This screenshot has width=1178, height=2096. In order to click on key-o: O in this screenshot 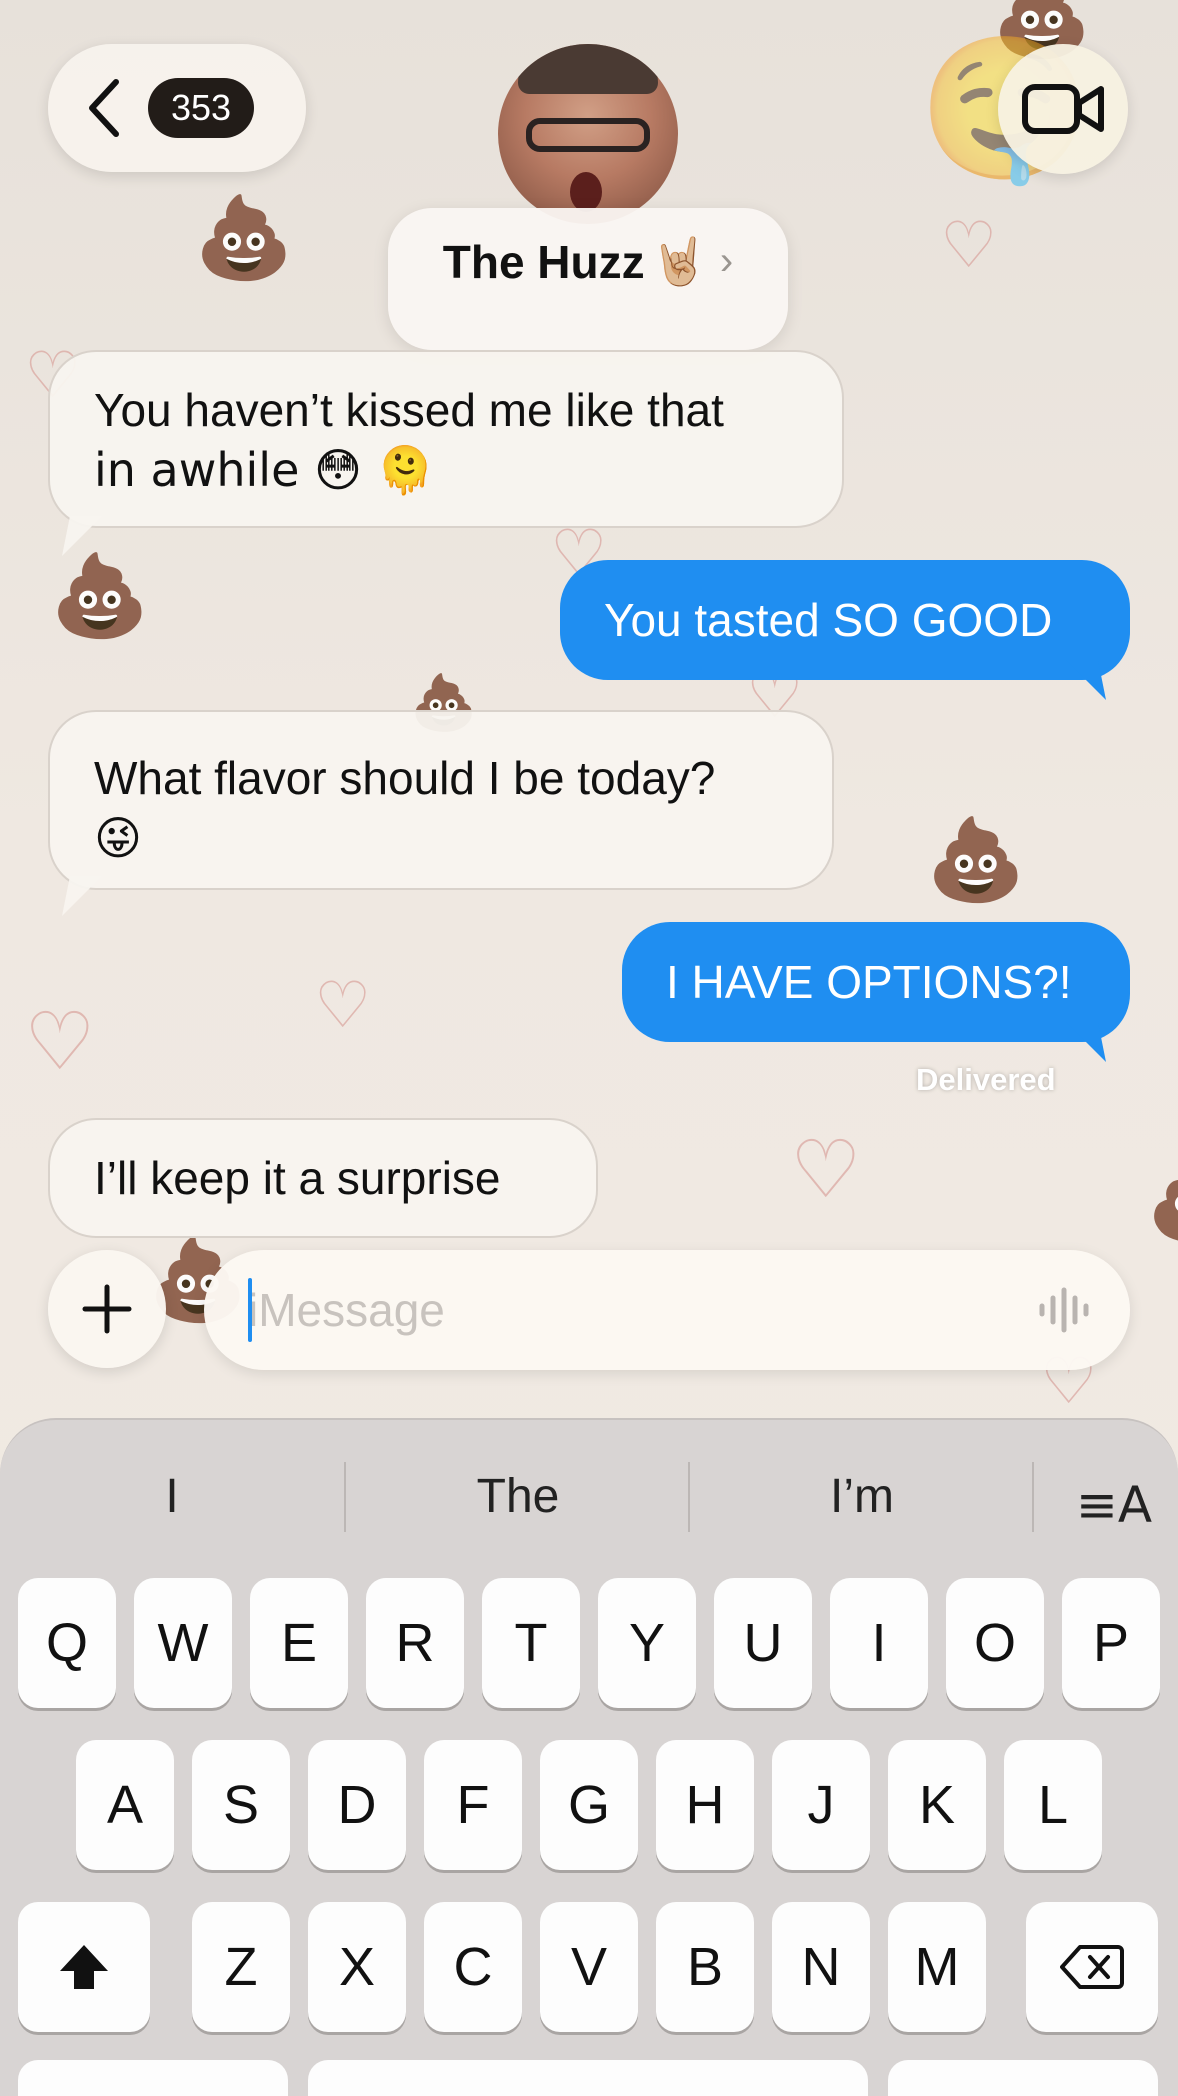, I will do `click(995, 1643)`.